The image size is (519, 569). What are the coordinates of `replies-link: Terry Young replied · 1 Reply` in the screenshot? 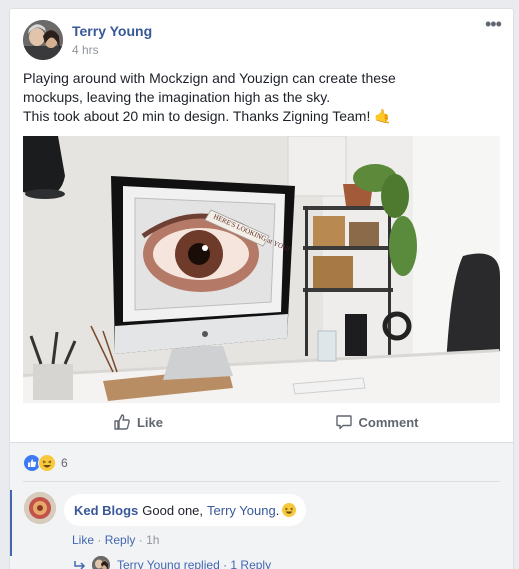 It's located at (172, 562).